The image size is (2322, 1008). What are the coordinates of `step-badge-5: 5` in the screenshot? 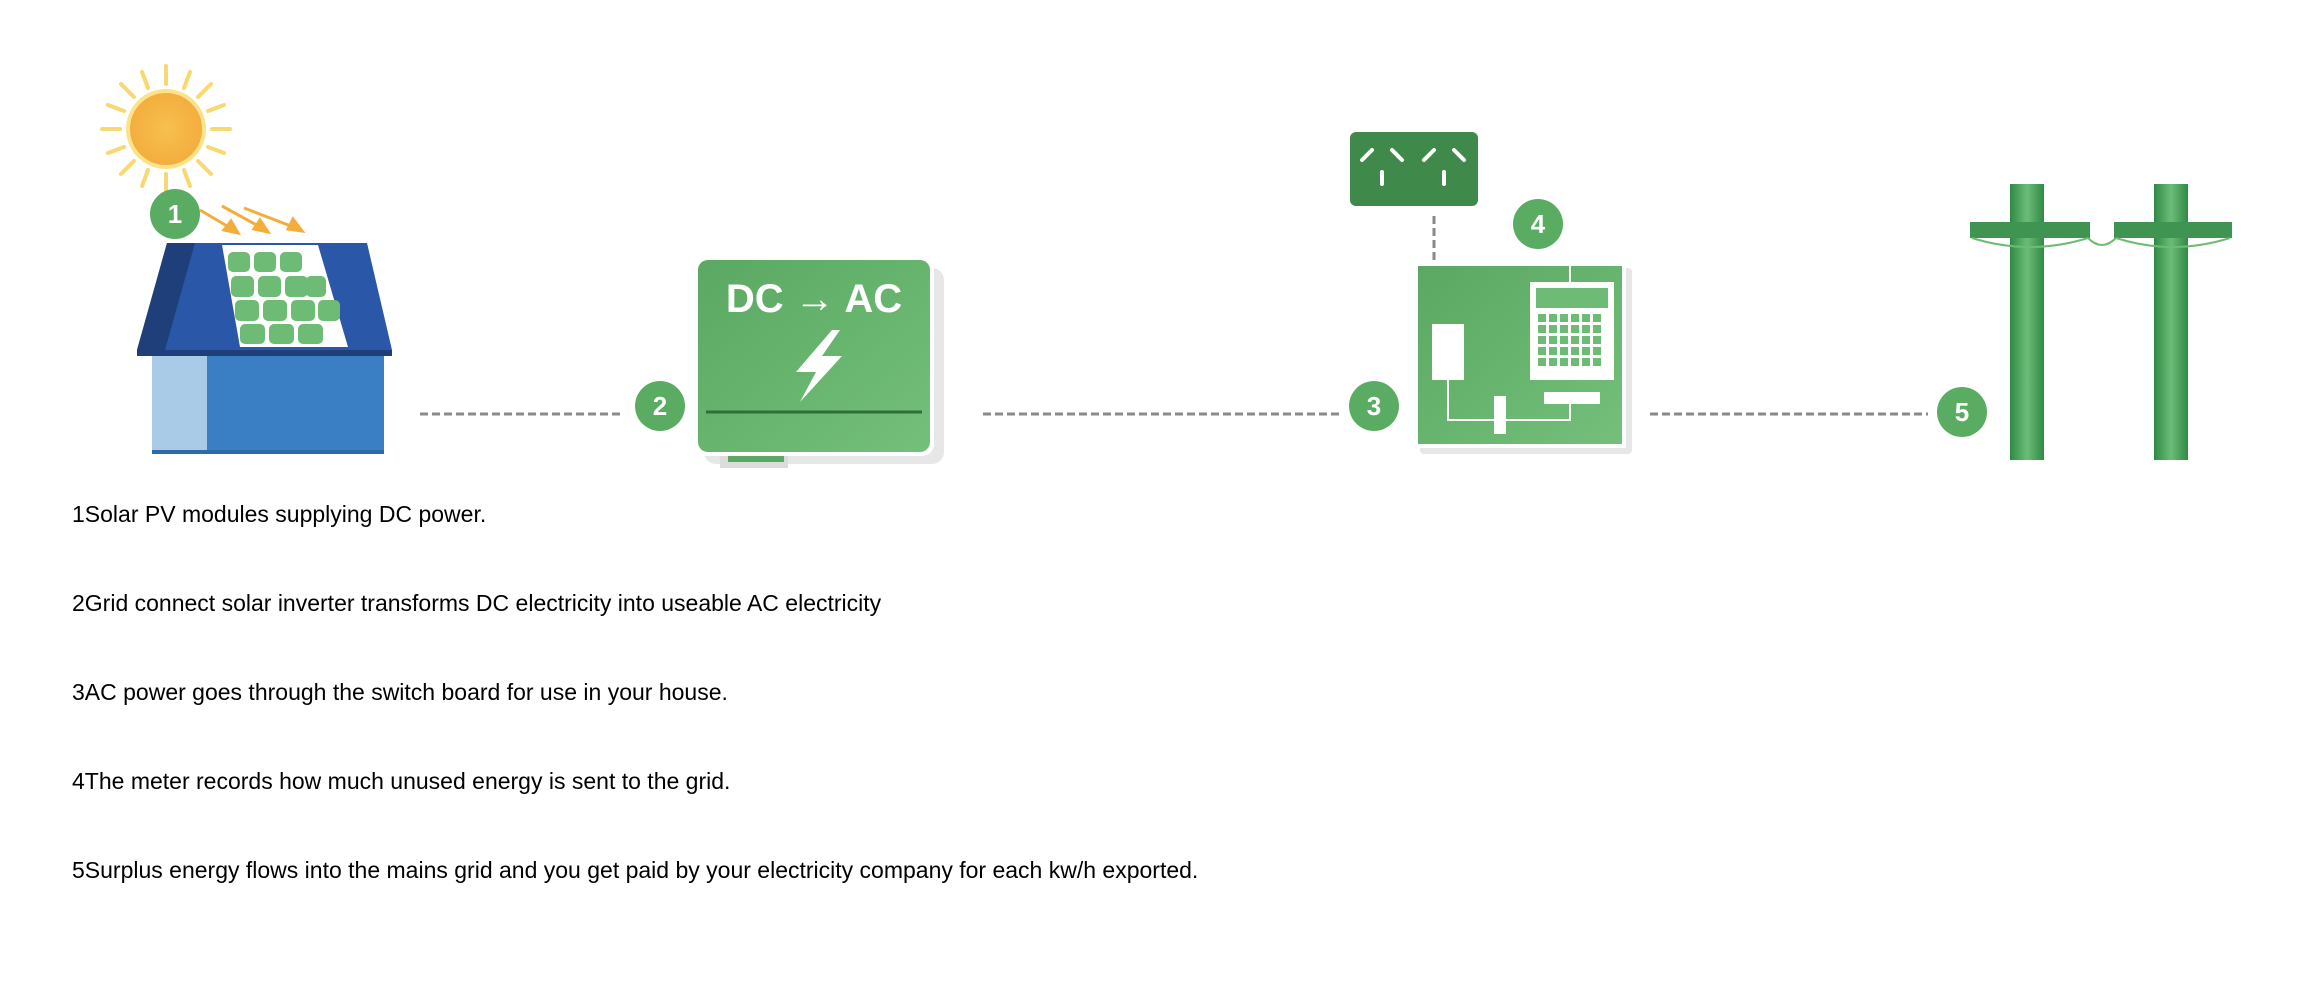 It's located at (1962, 412).